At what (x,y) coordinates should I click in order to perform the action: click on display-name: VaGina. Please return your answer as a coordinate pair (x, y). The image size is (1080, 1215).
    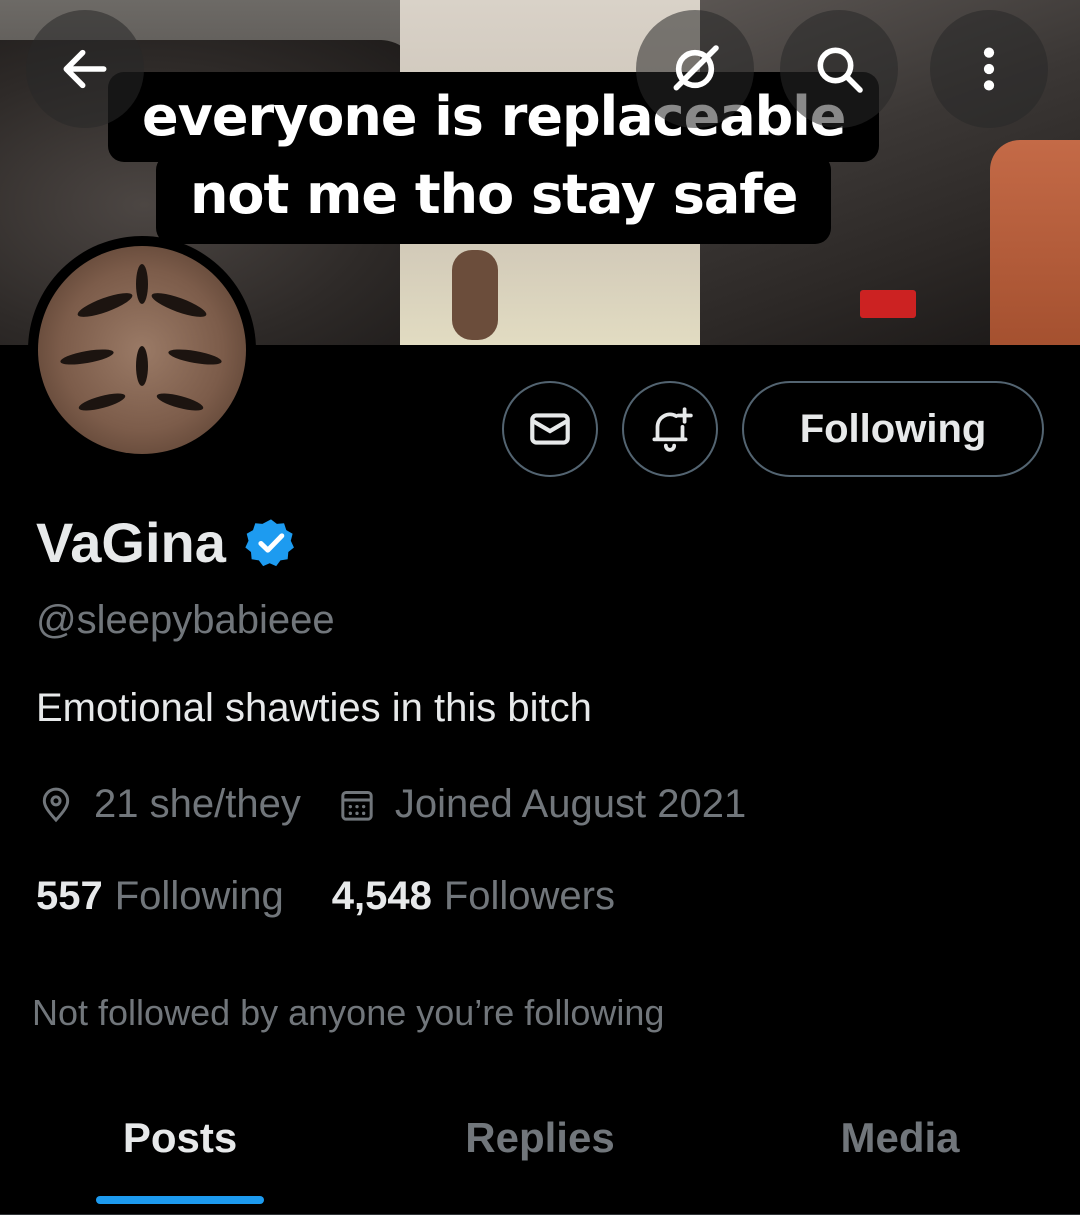
    Looking at the image, I should click on (131, 542).